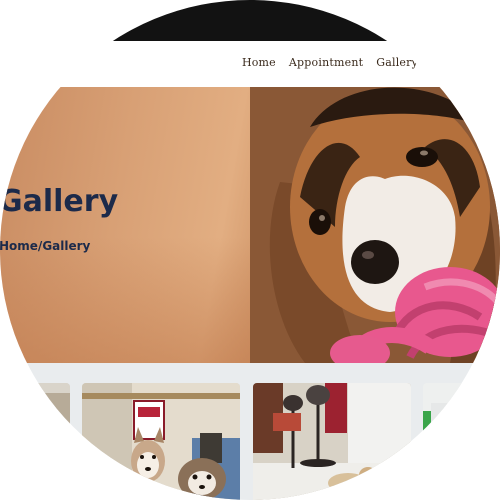 Image resolution: width=500 pixels, height=500 pixels. What do you see at coordinates (59, 201) in the screenshot?
I see `page-title: Gallery` at bounding box center [59, 201].